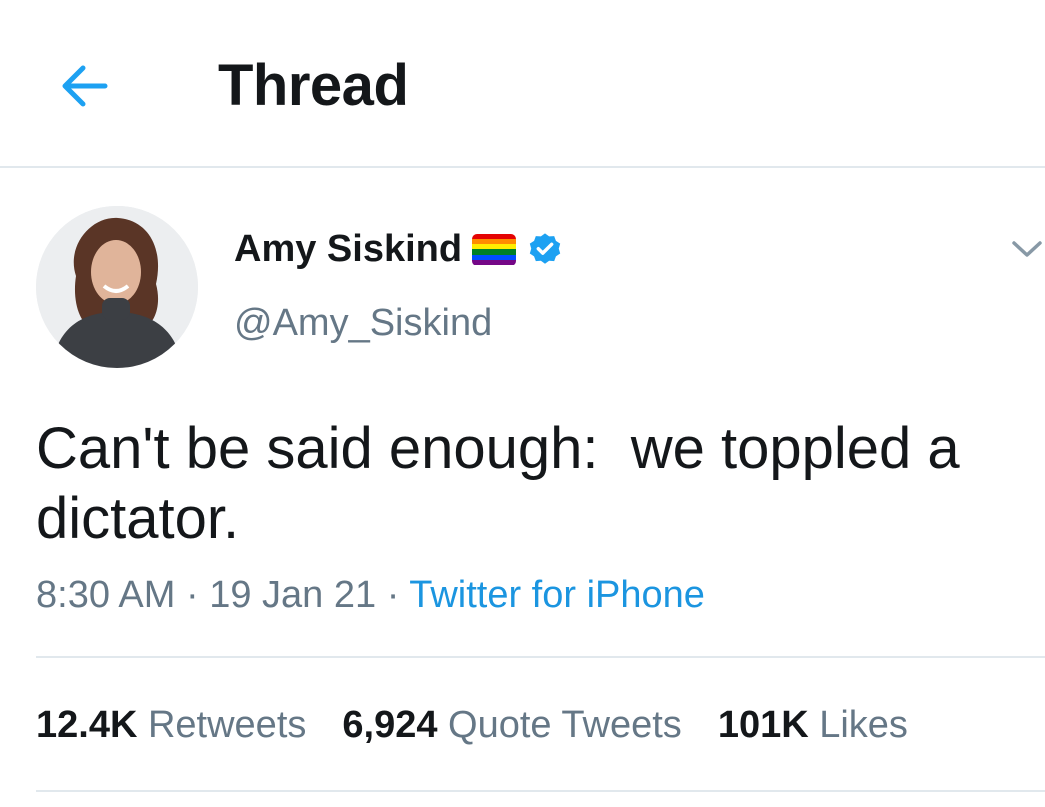 This screenshot has width=1045, height=807. I want to click on author-display-name: Amy Siskind, so click(348, 249).